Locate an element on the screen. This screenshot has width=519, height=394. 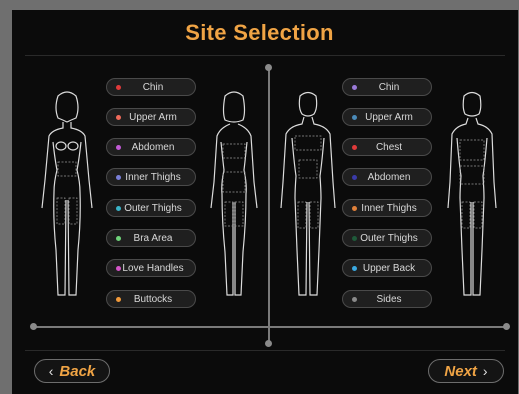
horizontal-divider is located at coordinates (270, 327).